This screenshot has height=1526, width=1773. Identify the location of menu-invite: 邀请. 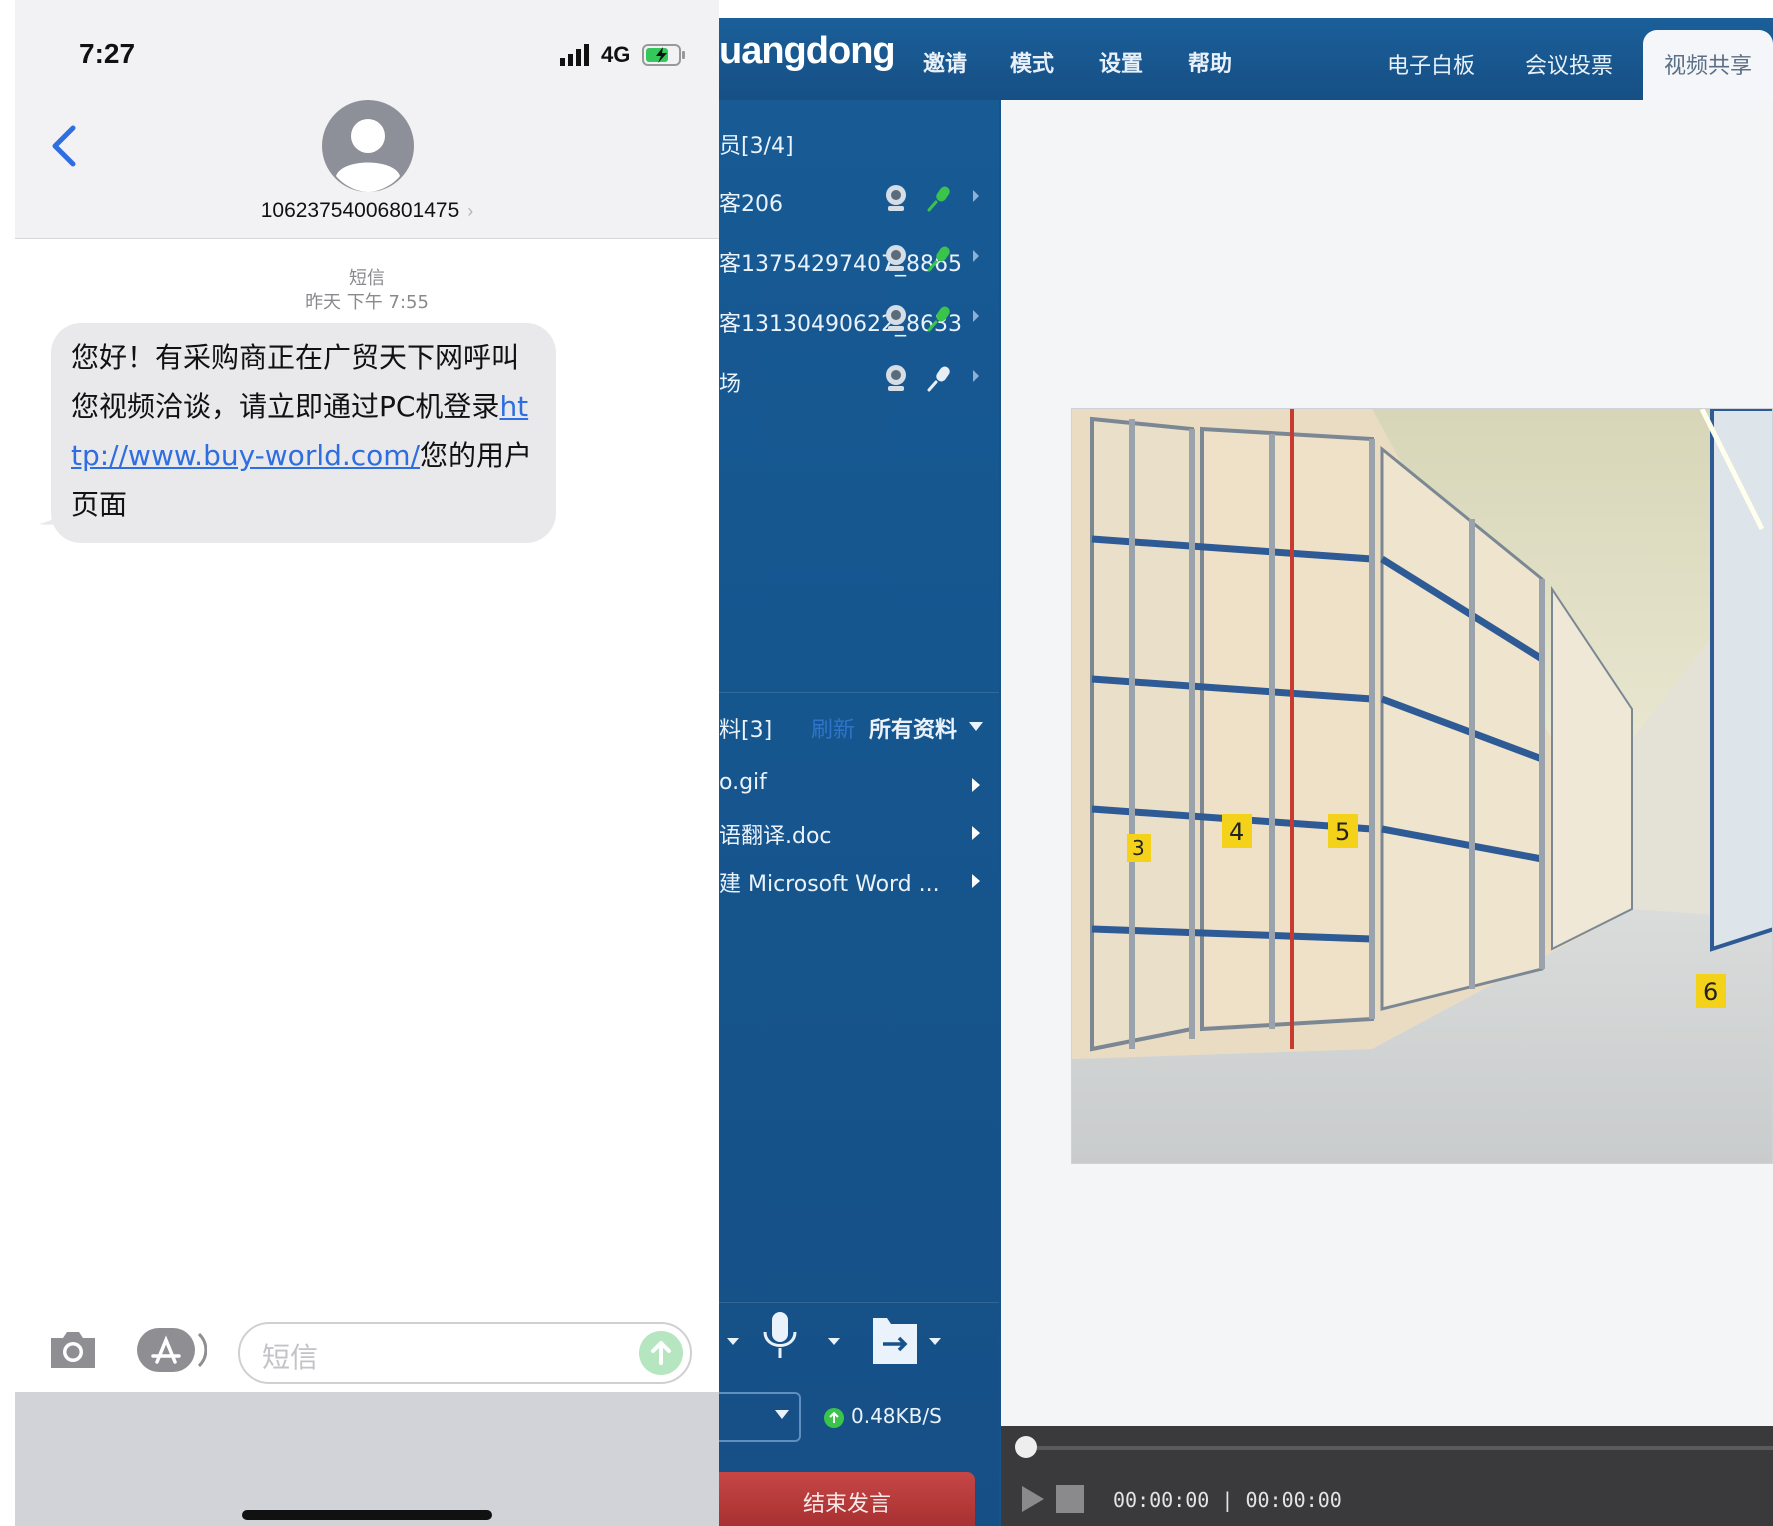
(945, 62).